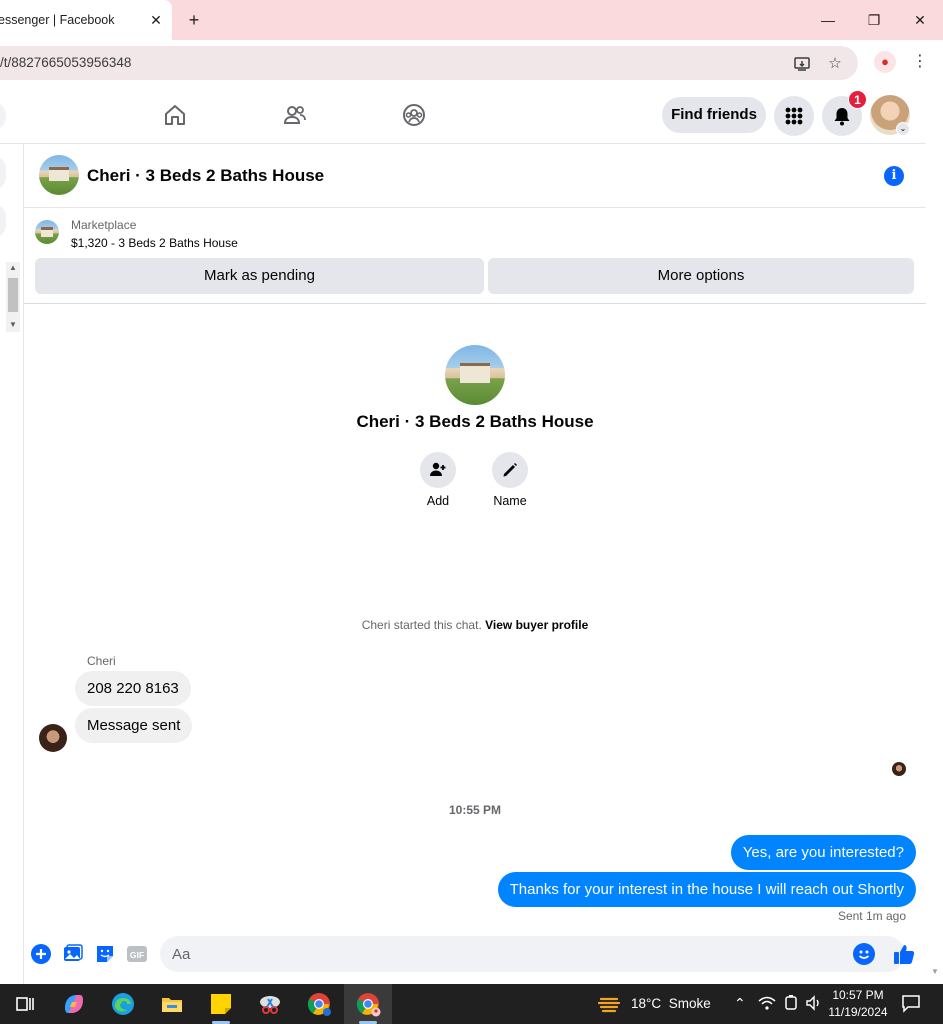 The image size is (943, 1024). What do you see at coordinates (611, 1004) in the screenshot?
I see `weather-icon` at bounding box center [611, 1004].